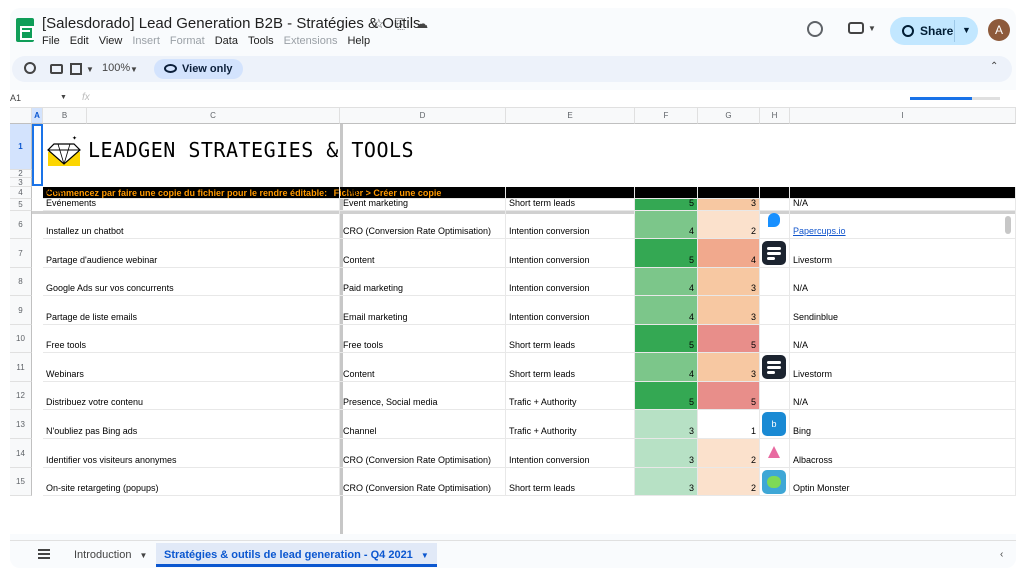 The image size is (1024, 576). What do you see at coordinates (63, 97) in the screenshot?
I see `name-box-chevron-icon: ▼` at bounding box center [63, 97].